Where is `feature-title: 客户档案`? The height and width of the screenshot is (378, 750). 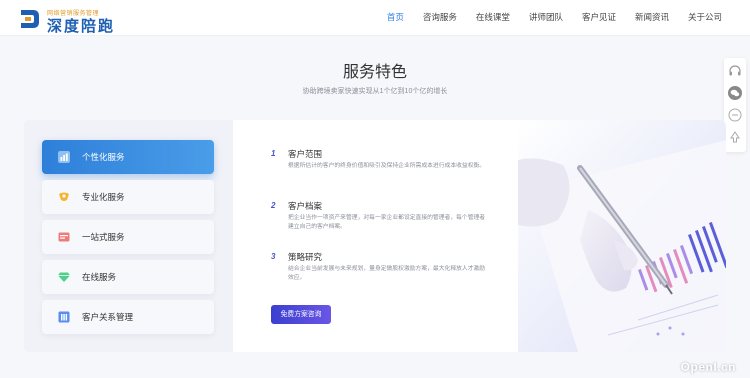 feature-title: 客户档案 is located at coordinates (305, 206).